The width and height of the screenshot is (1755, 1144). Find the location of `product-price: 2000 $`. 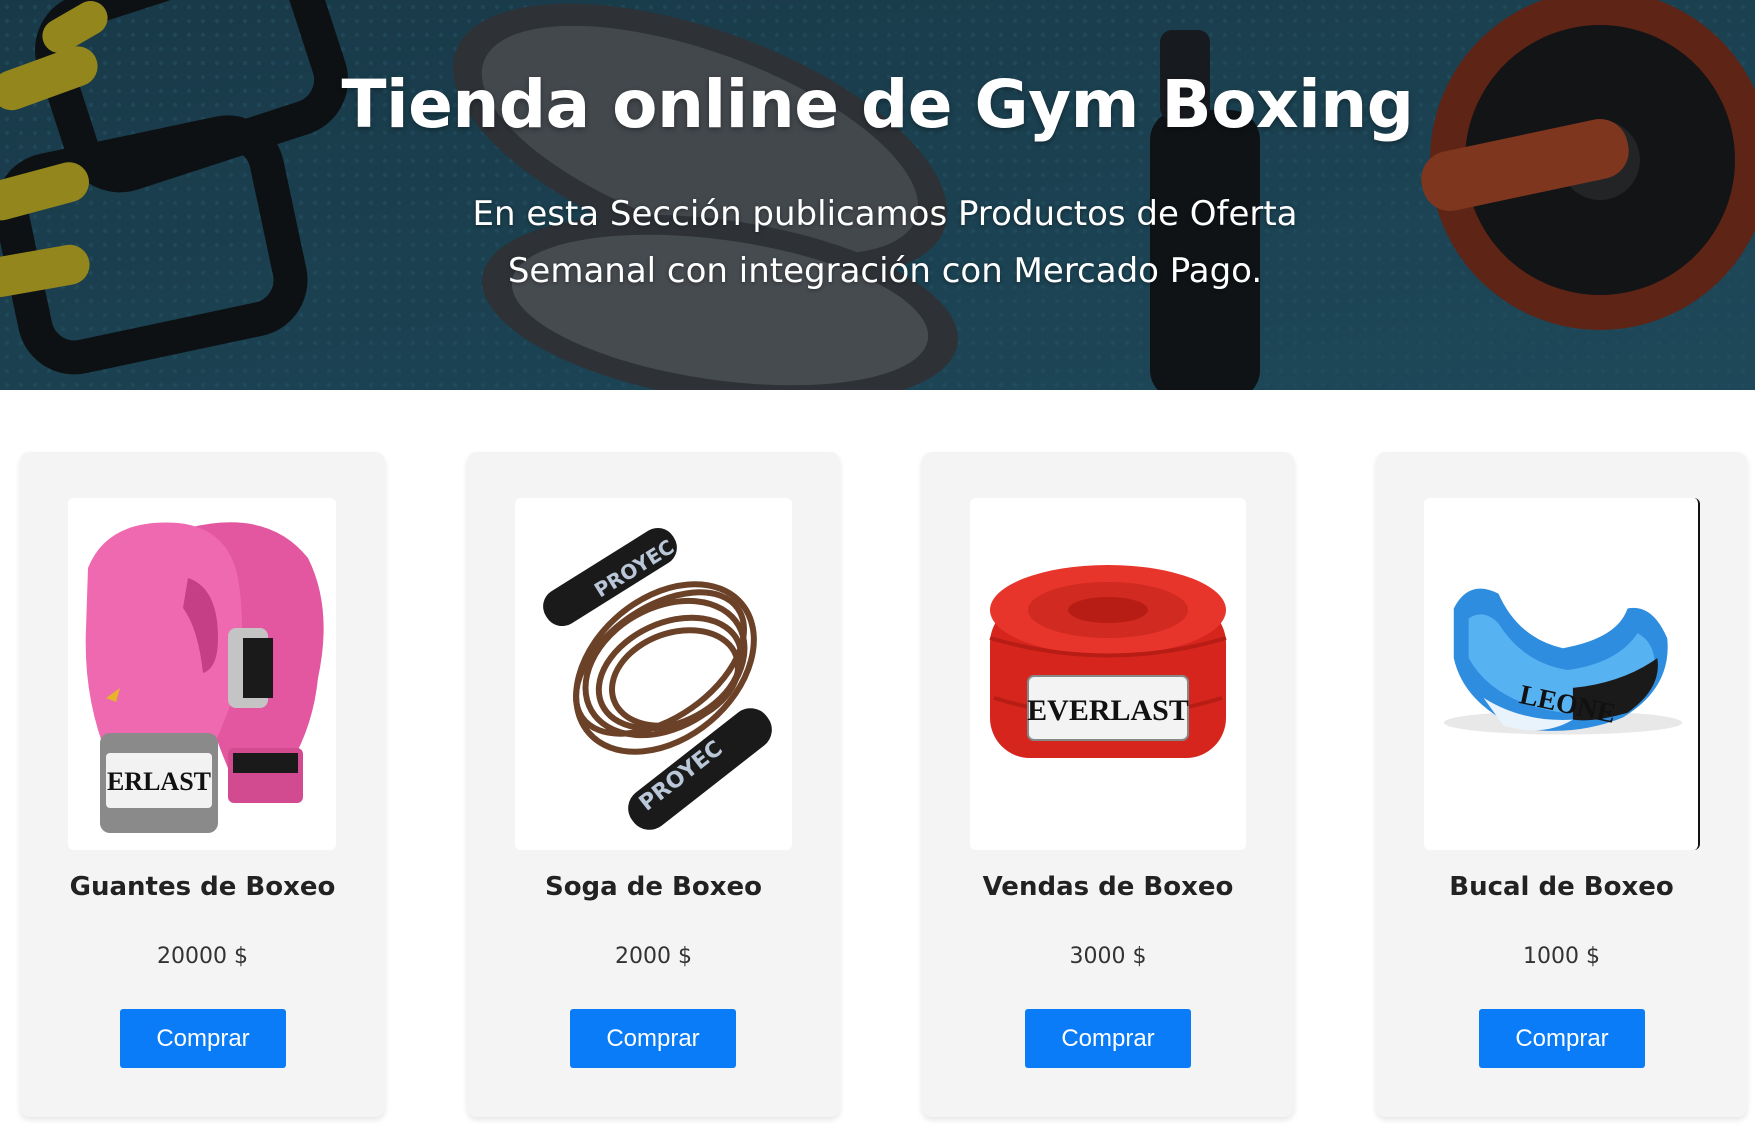

product-price: 2000 $ is located at coordinates (653, 956).